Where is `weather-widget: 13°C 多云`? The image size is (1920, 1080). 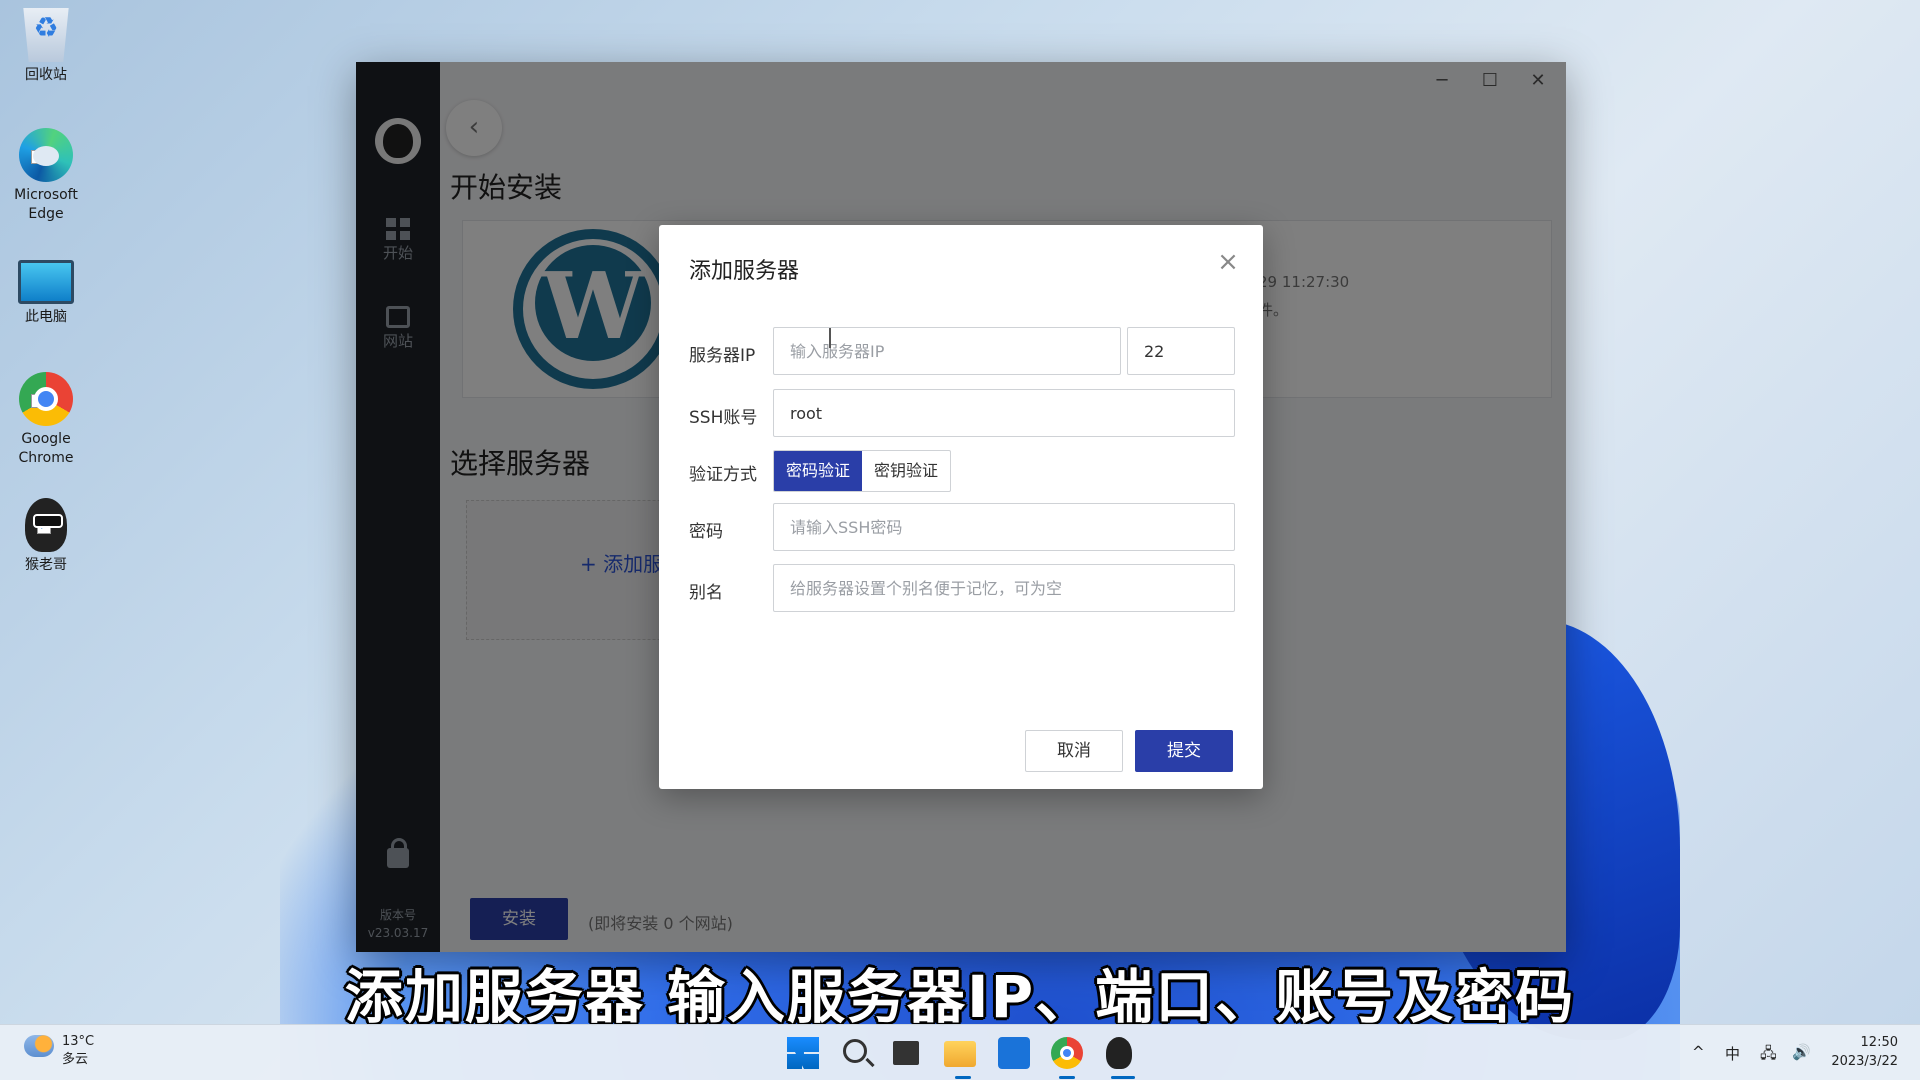
weather-widget: 13°C 多云 is located at coordinates (78, 1051).